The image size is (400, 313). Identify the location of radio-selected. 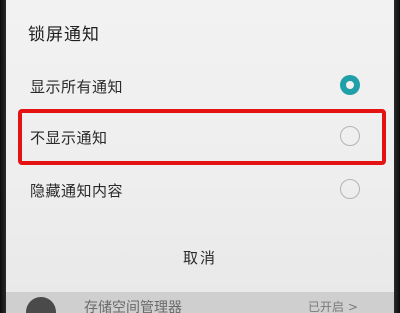
(350, 85).